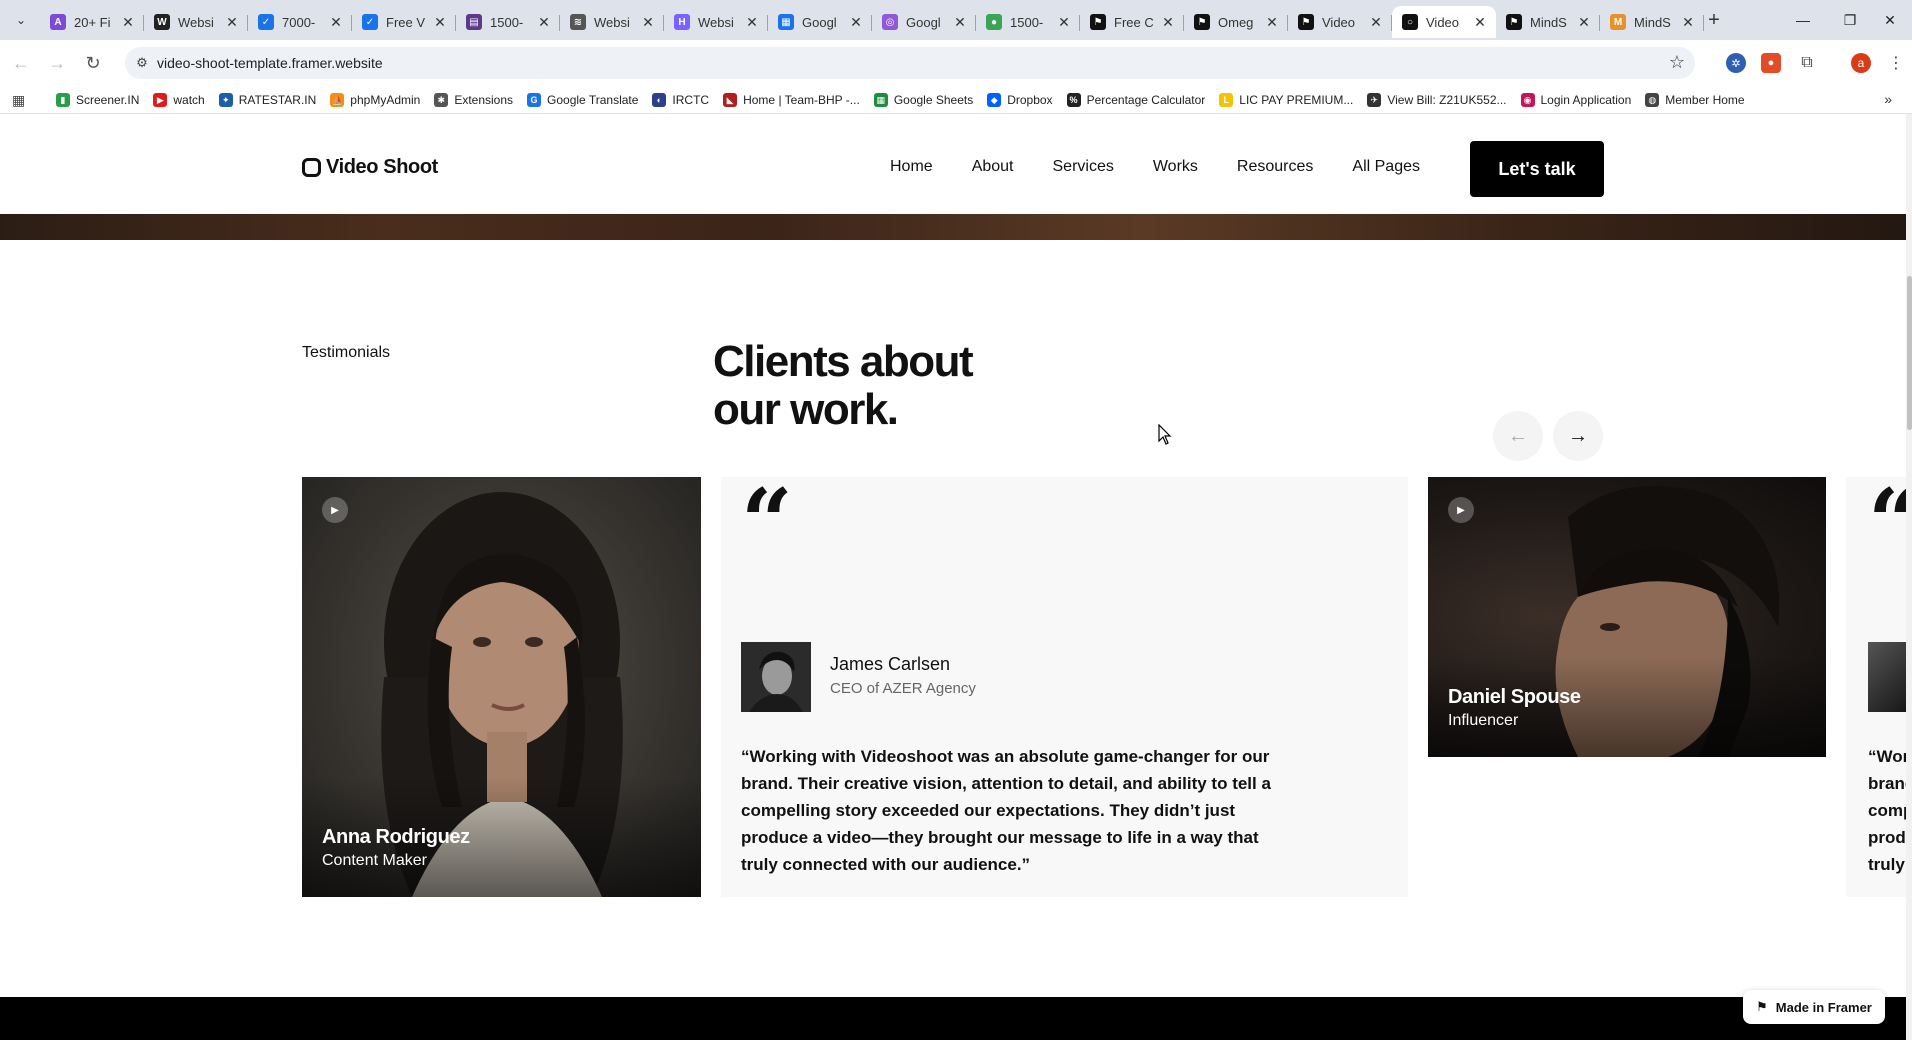 The image size is (1912, 1040). Describe the element at coordinates (1909, 577) in the screenshot. I see `page-scrollbar` at that location.